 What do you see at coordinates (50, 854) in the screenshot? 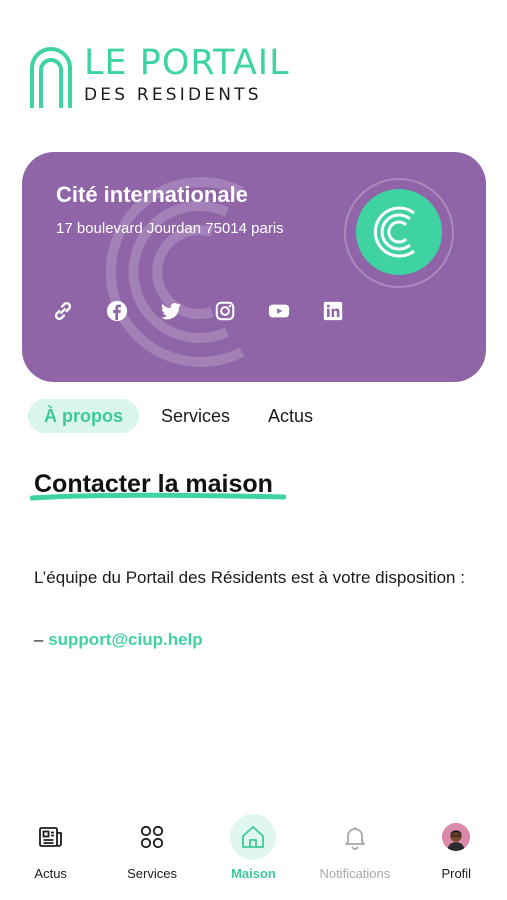
I see `nav-item-actus: Actus` at bounding box center [50, 854].